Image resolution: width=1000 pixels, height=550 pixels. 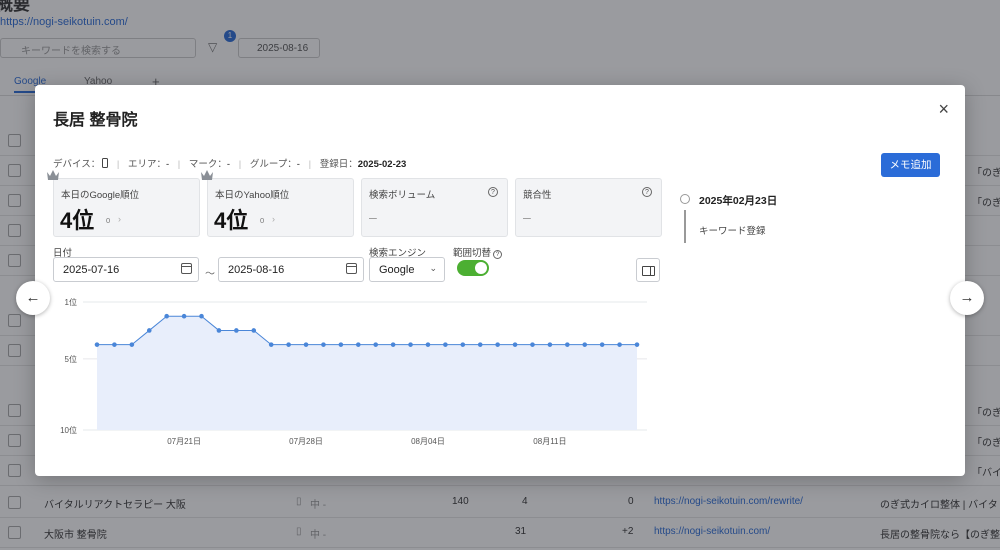 I want to click on y-tick-label: 1位, so click(x=71, y=302).